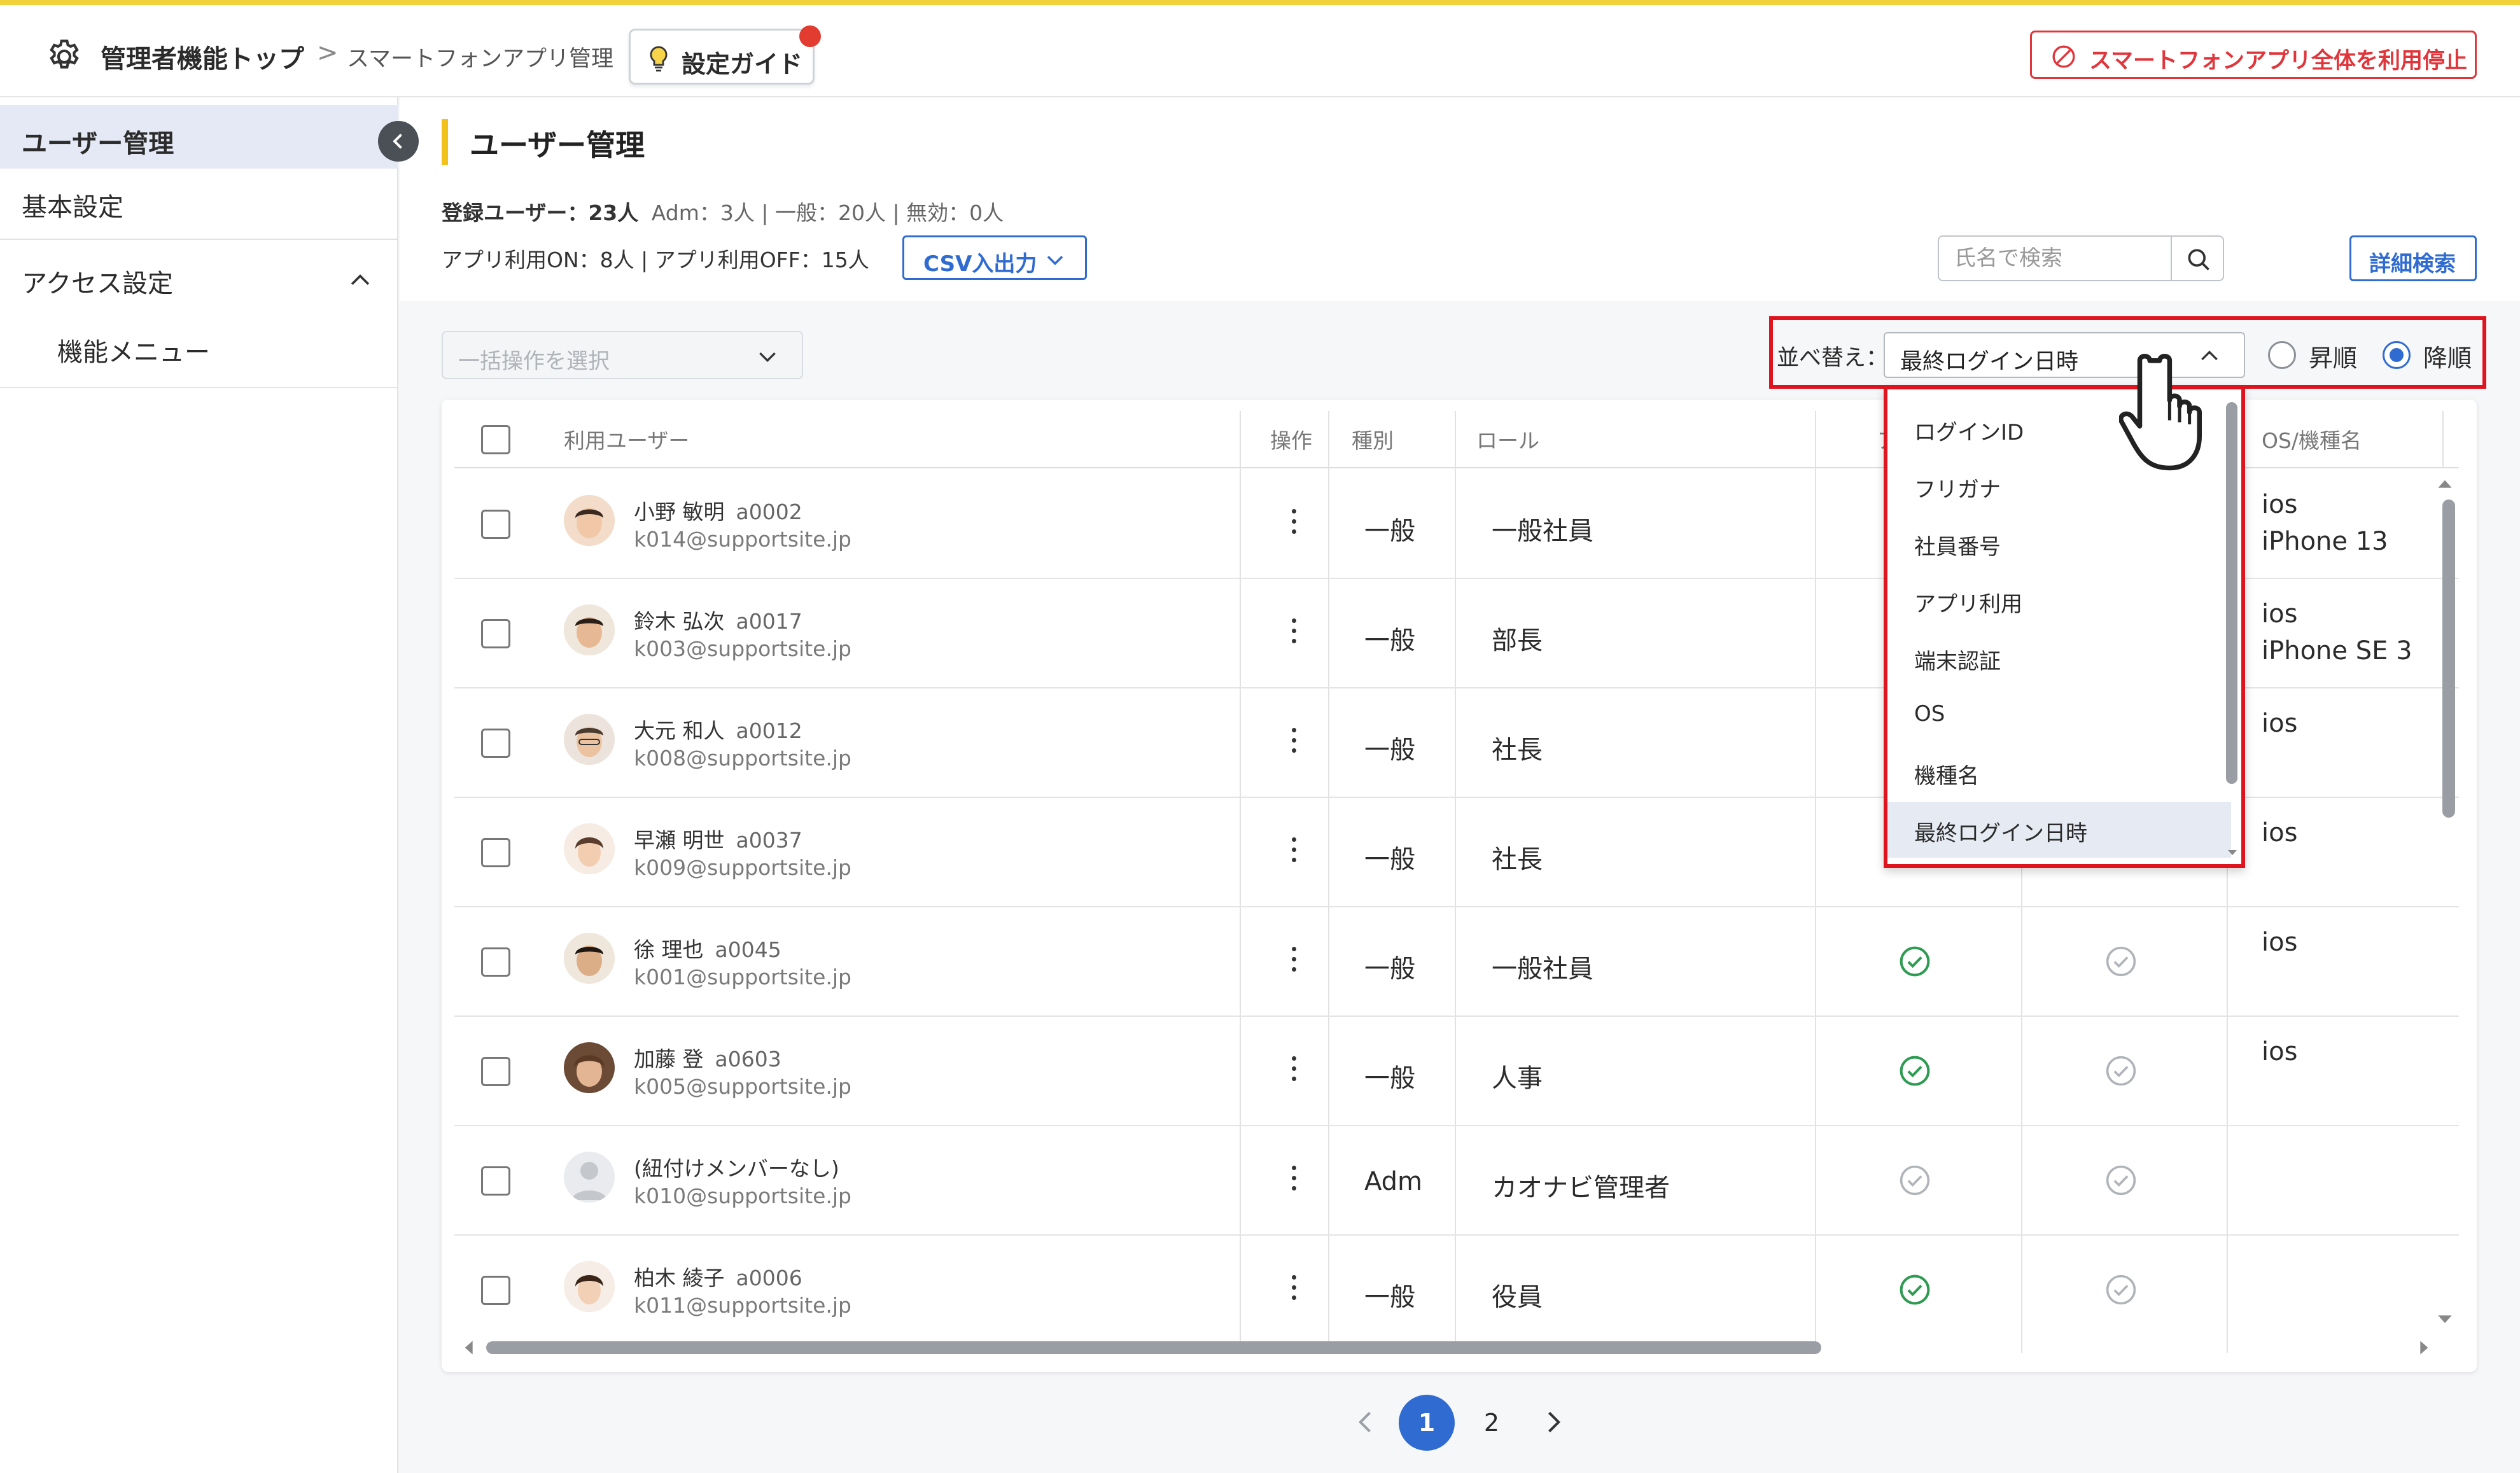  What do you see at coordinates (2232, 853) in the screenshot?
I see `dropdown-scroll-down-icon` at bounding box center [2232, 853].